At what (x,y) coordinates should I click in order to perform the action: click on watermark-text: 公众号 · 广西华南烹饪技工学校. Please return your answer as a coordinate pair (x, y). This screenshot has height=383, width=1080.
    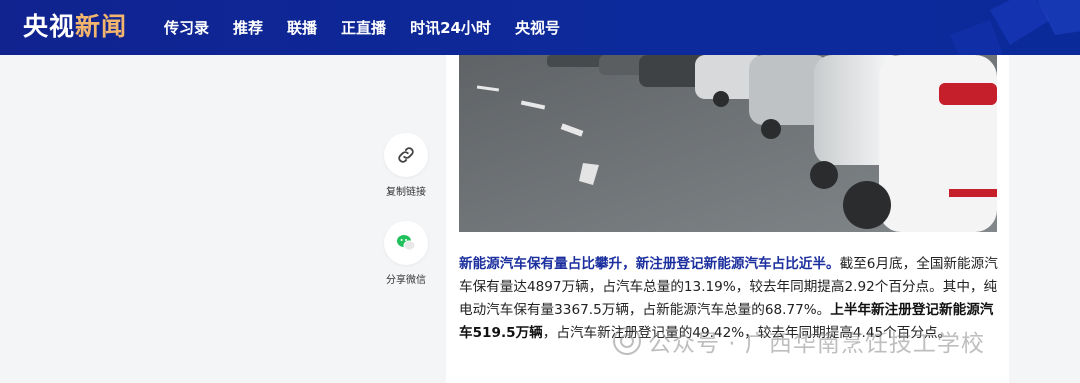
    Looking at the image, I should click on (816, 344).